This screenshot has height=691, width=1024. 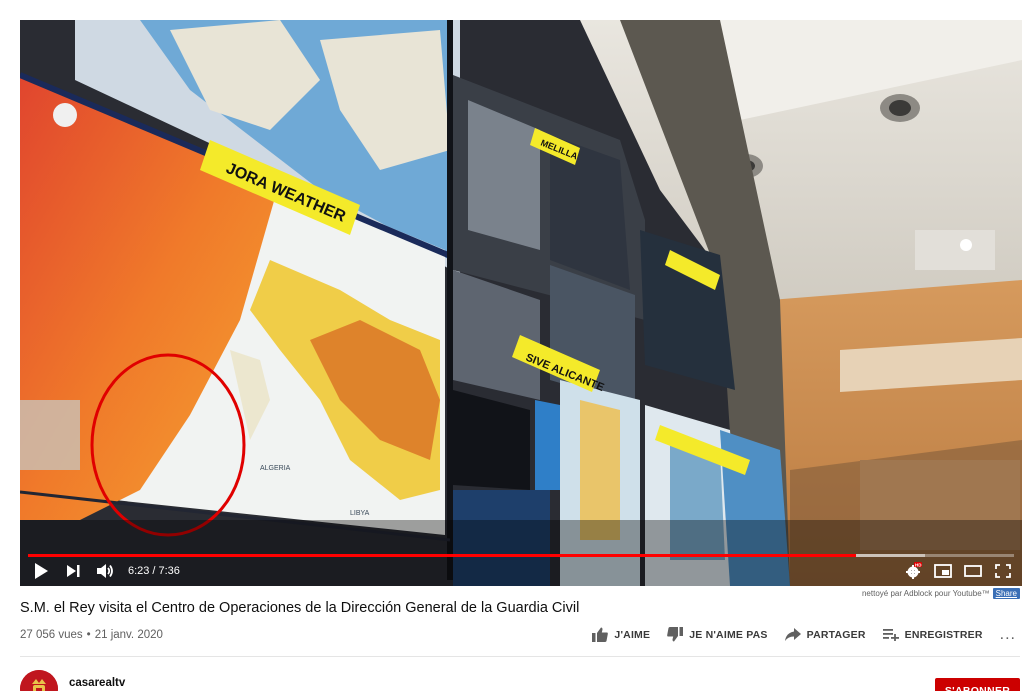 I want to click on play-icon, so click(x=41, y=571).